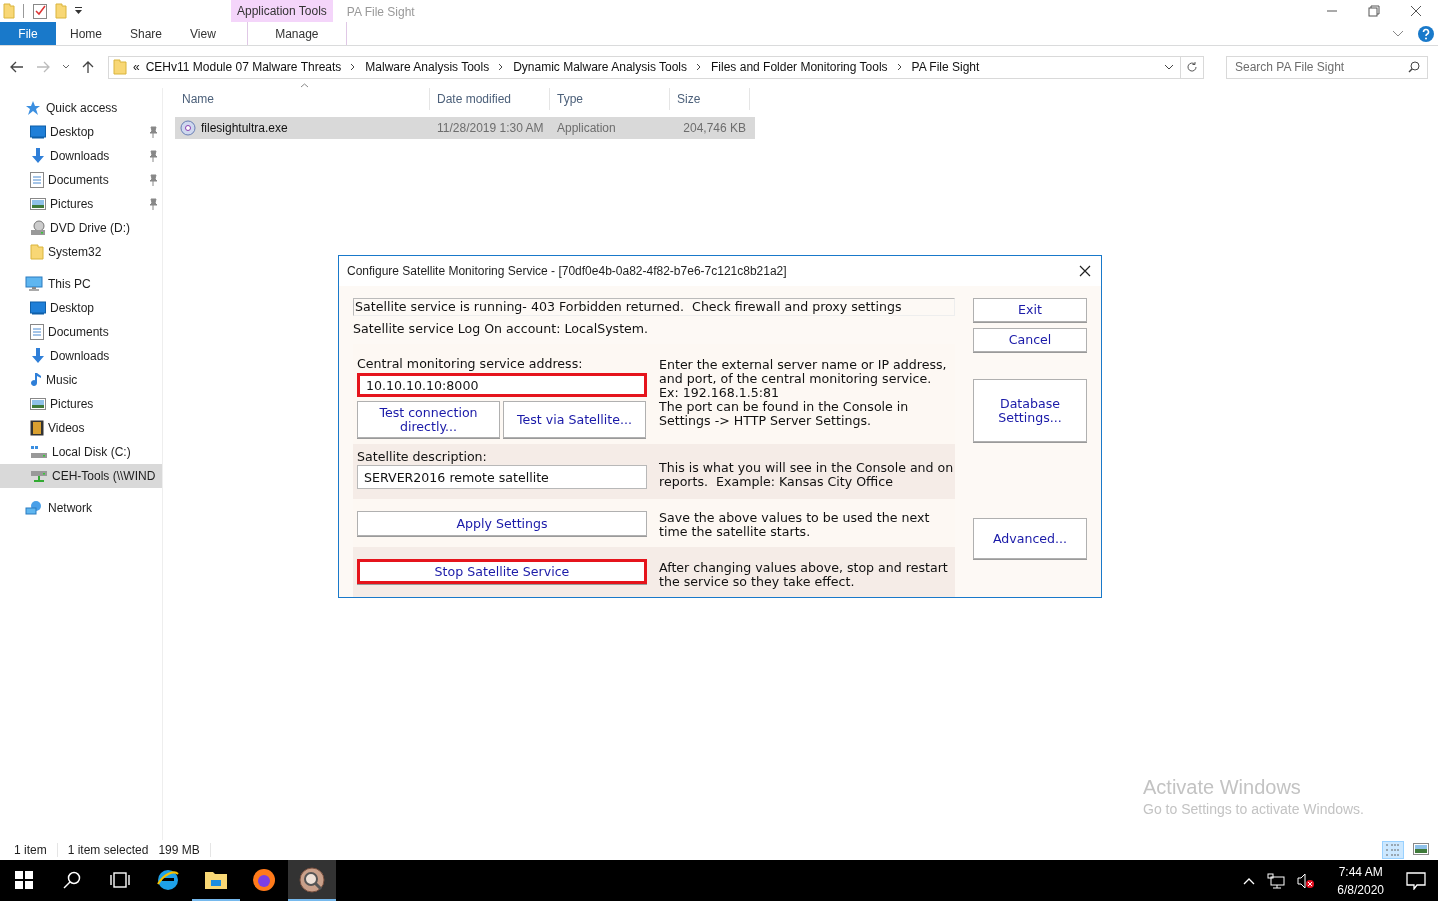 The width and height of the screenshot is (1438, 901). What do you see at coordinates (422, 456) in the screenshot?
I see `field-label: Satellite description:` at bounding box center [422, 456].